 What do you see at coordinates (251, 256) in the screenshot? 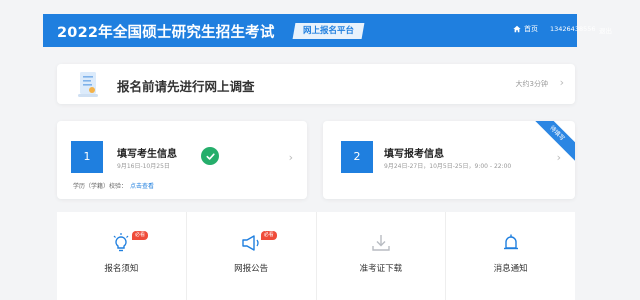
I see `tile-announcements: 必看 网报公告` at bounding box center [251, 256].